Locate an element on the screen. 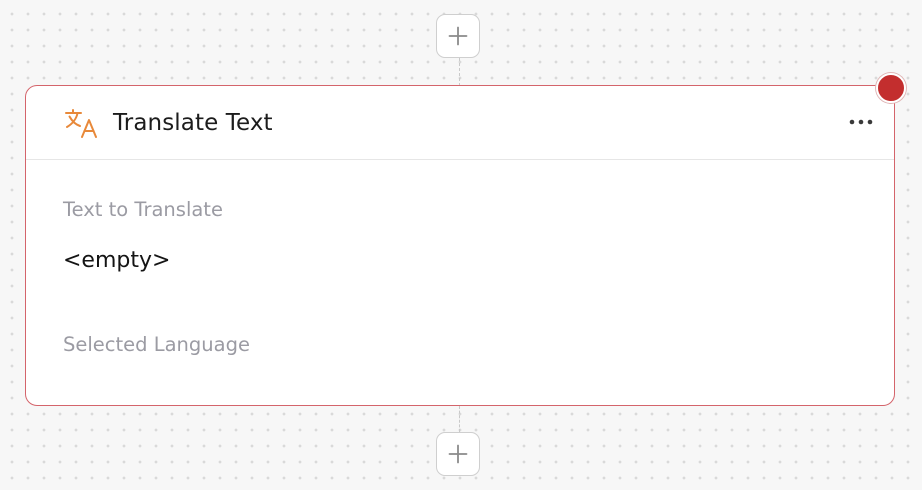  add-step-button-bottom is located at coordinates (458, 454).